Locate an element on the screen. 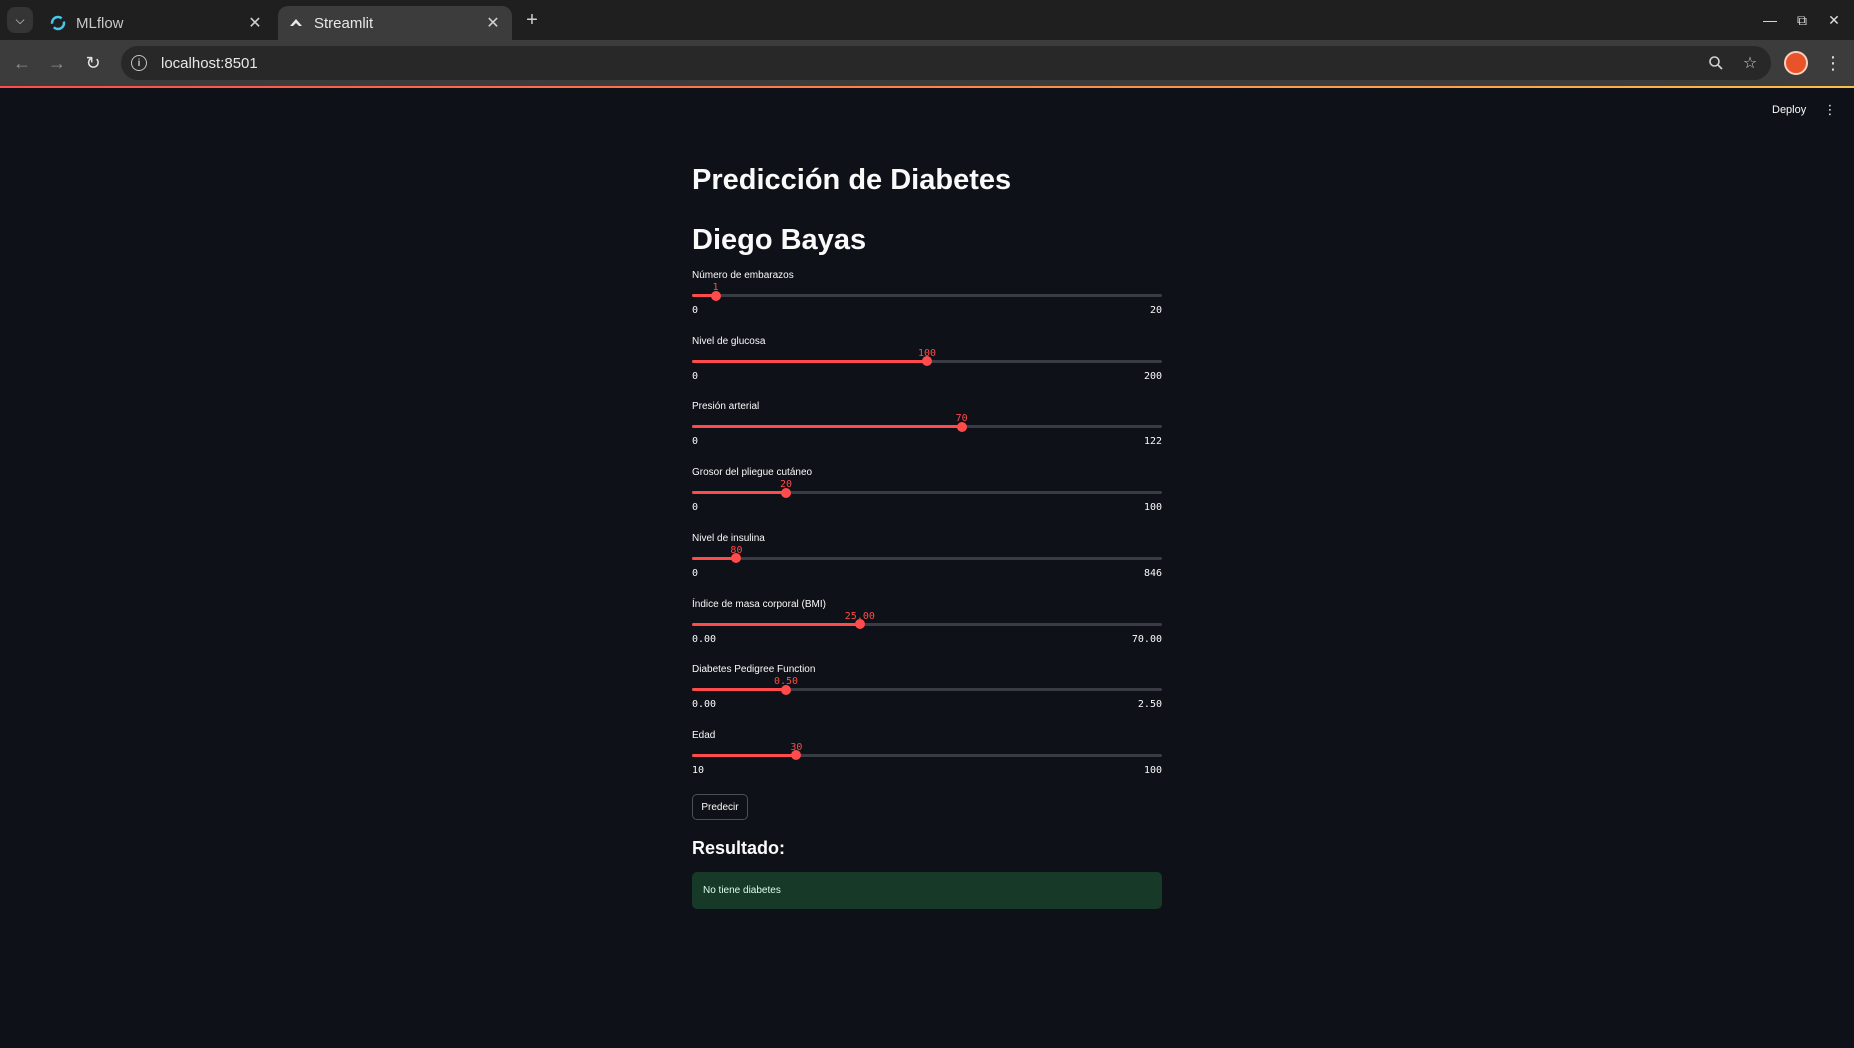 This screenshot has height=1048, width=1854. slider-max-label: 122 is located at coordinates (1152, 442).